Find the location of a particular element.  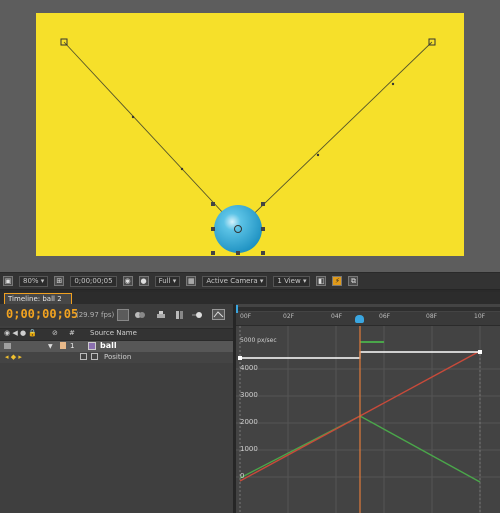

resolution-dropdown: Full ▾ is located at coordinates (167, 281).